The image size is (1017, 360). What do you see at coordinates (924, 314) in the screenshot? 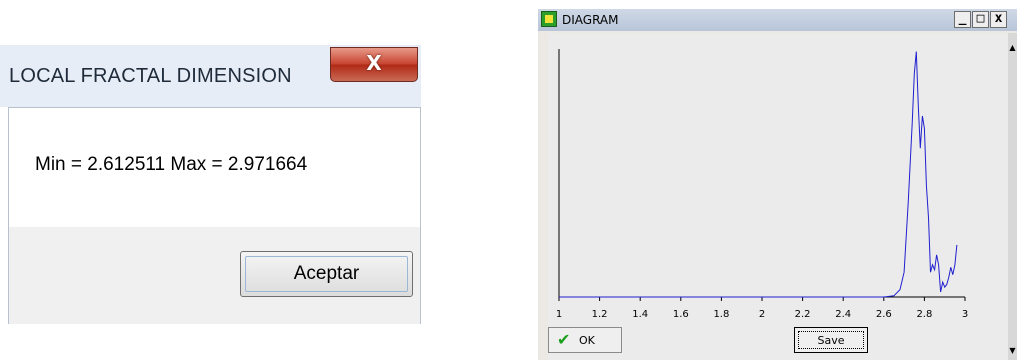
I see `x-tick-label: 2.8` at bounding box center [924, 314].